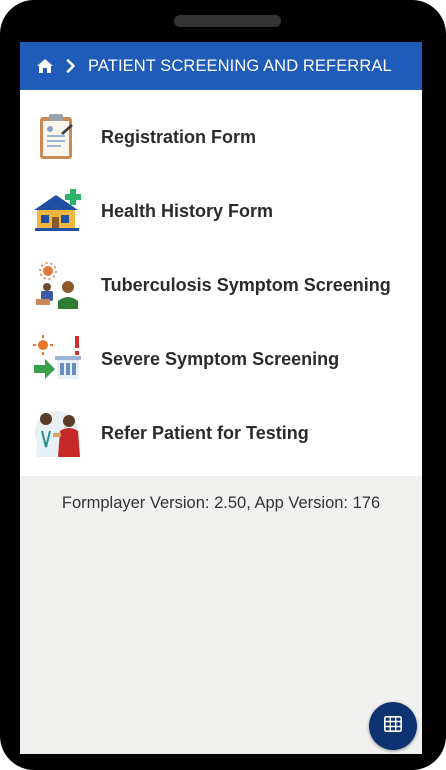 Image resolution: width=446 pixels, height=770 pixels. Describe the element at coordinates (57, 359) in the screenshot. I see `severe-symptom-icon` at that location.